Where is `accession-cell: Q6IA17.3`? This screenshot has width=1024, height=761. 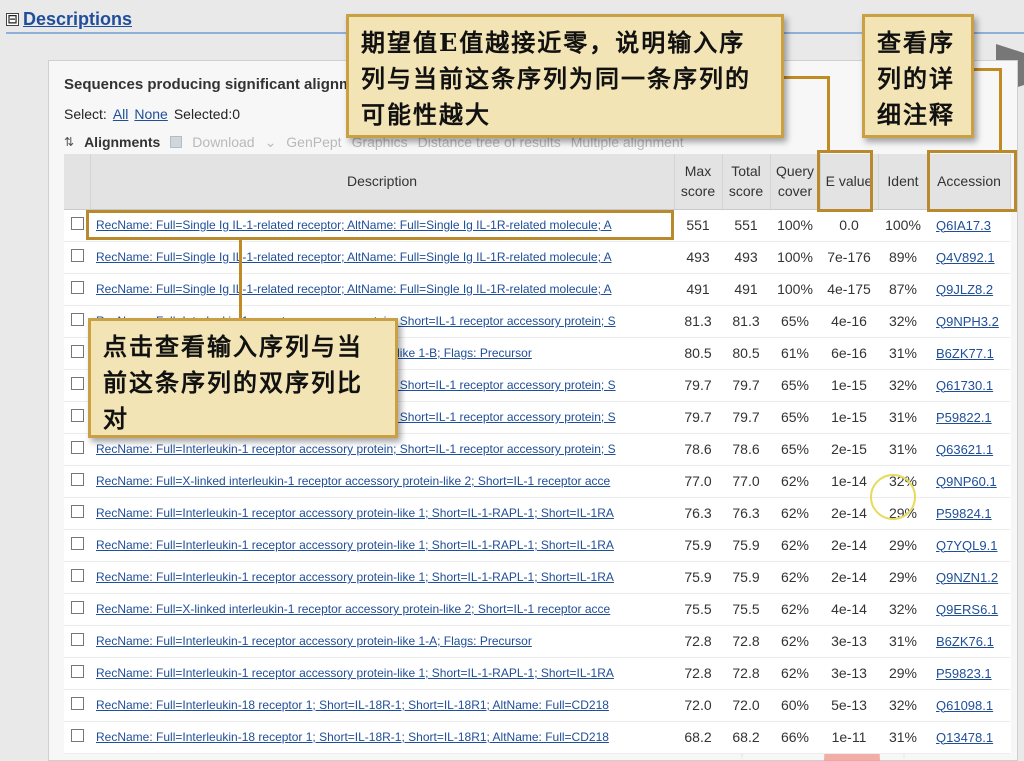 accession-cell: Q6IA17.3 is located at coordinates (969, 225).